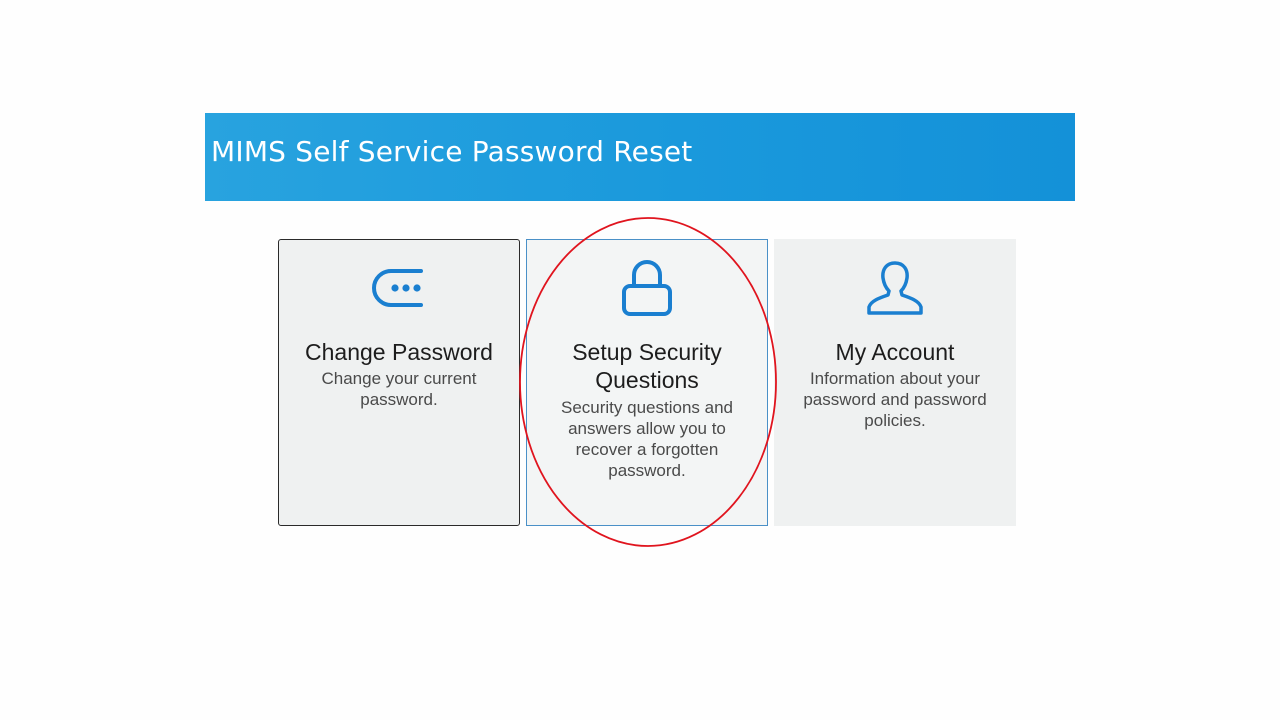 The width and height of the screenshot is (1280, 720). What do you see at coordinates (895, 288) in the screenshot?
I see `user-icon` at bounding box center [895, 288].